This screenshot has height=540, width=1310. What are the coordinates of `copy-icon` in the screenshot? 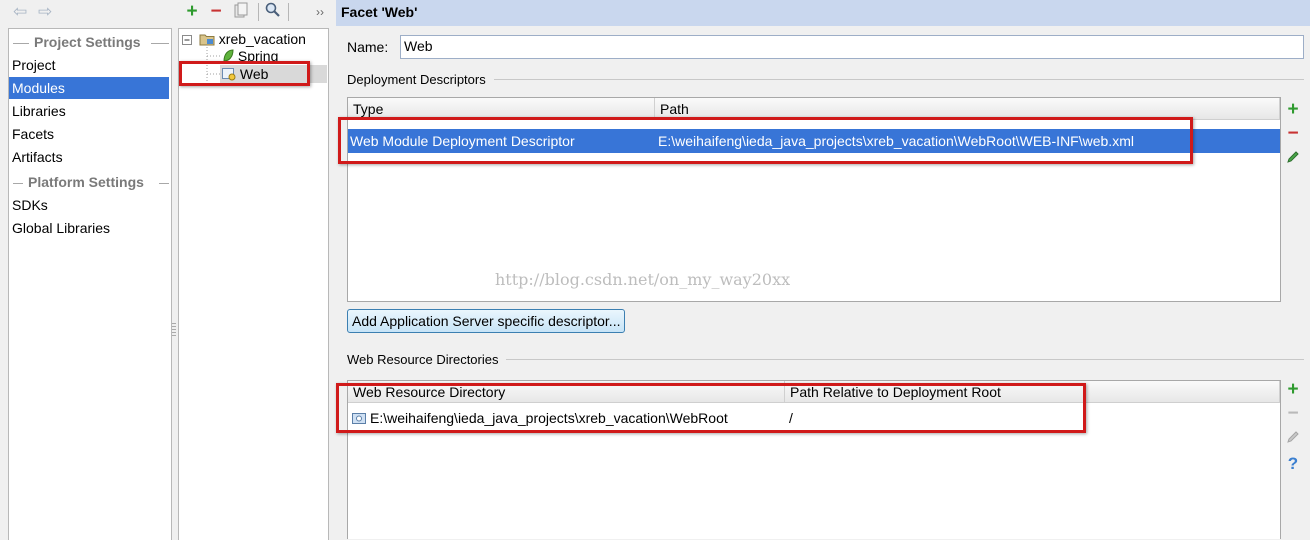 It's located at (241, 12).